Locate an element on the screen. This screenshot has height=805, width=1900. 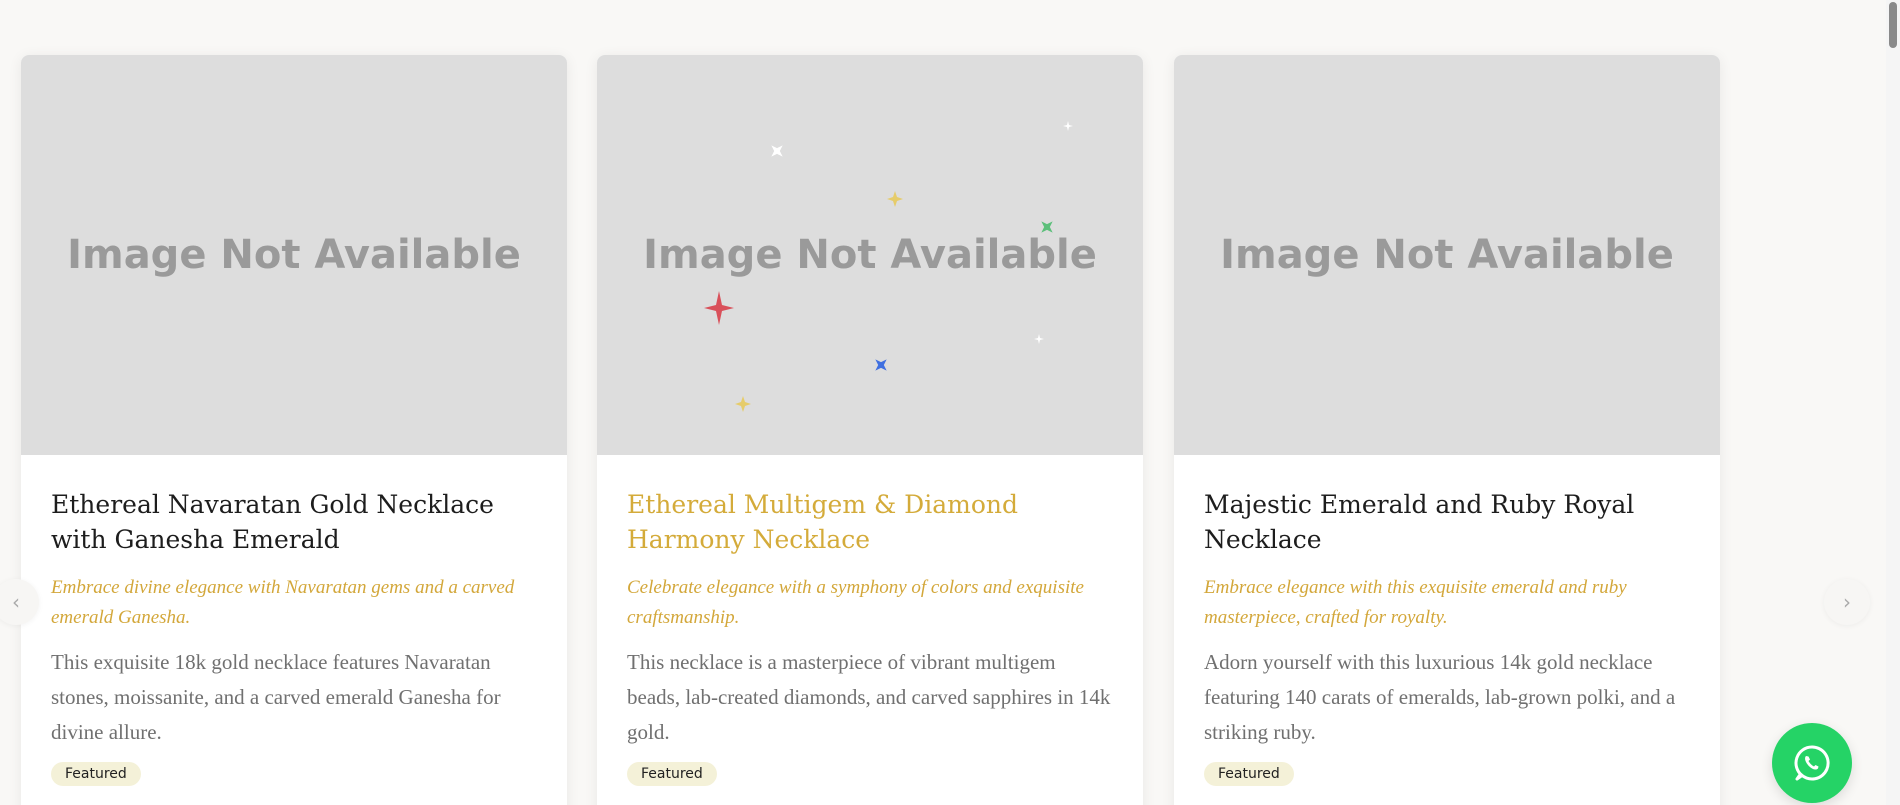
whatsapp-button is located at coordinates (1812, 763).